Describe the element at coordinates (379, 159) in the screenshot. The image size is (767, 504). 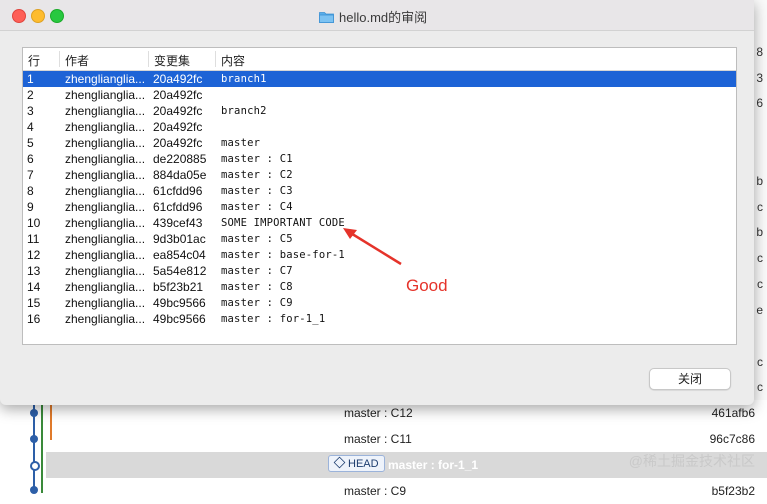
I see `table-row: 6 zhengliangliа... de220885 master : C1` at that location.